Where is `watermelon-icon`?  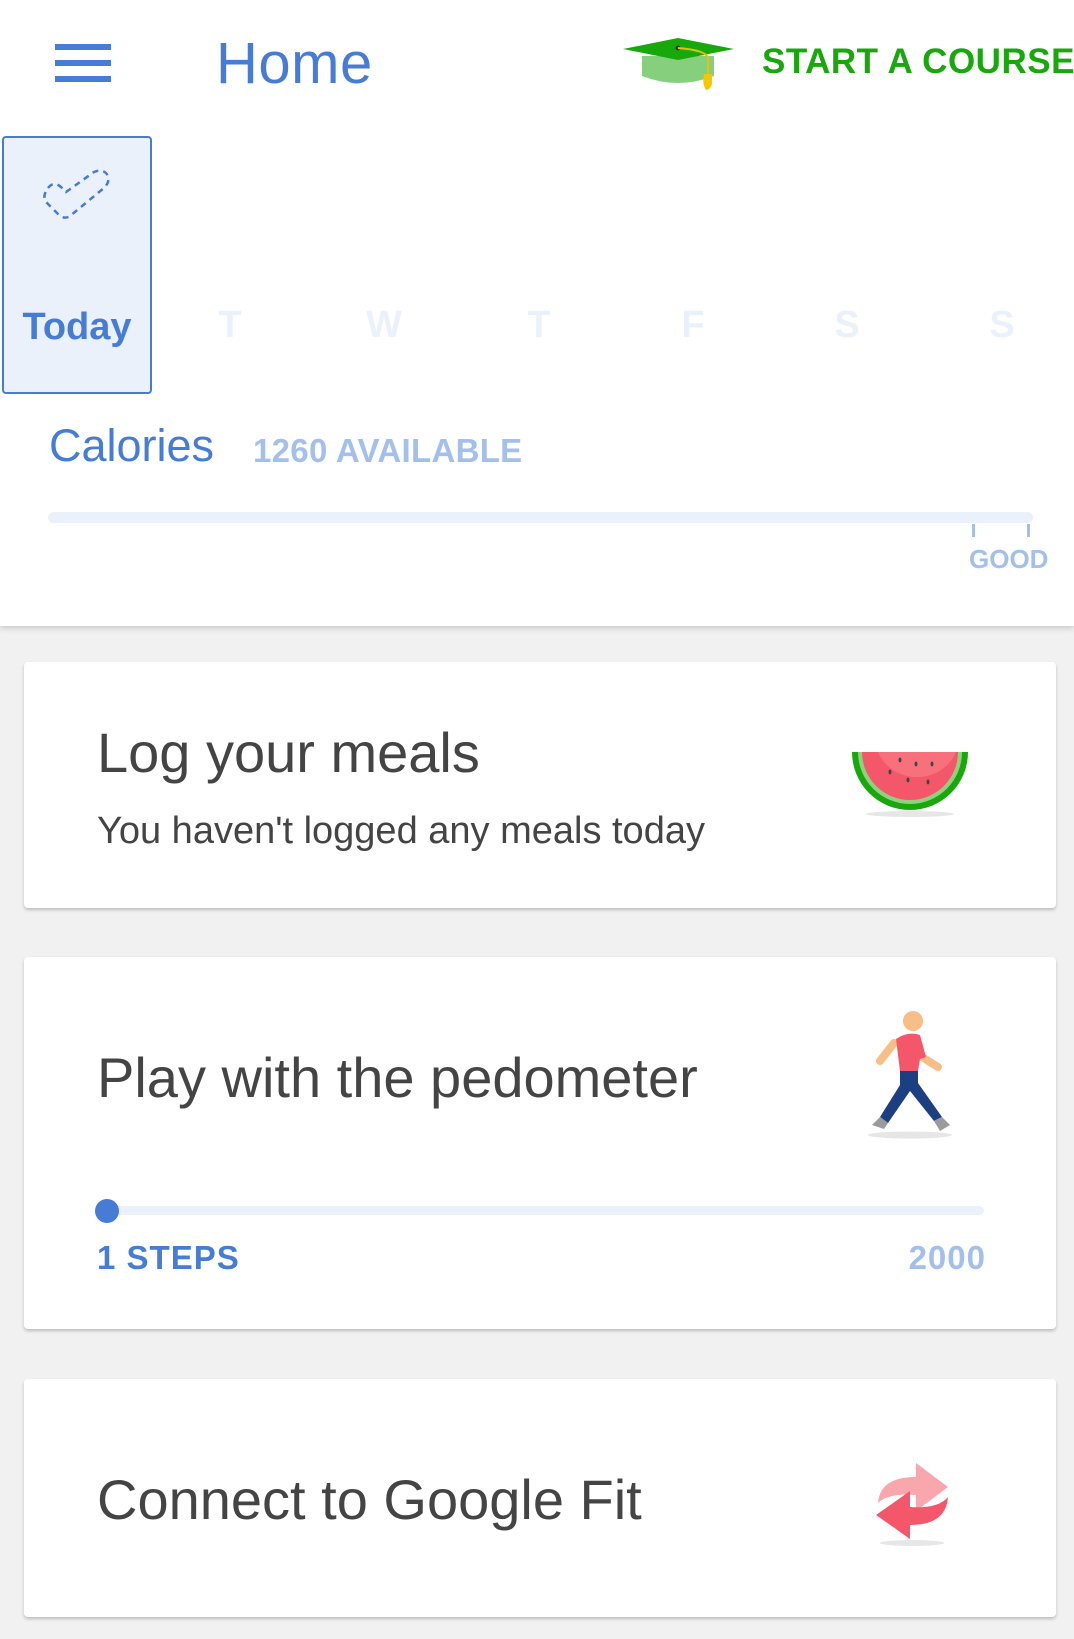 watermelon-icon is located at coordinates (910, 784).